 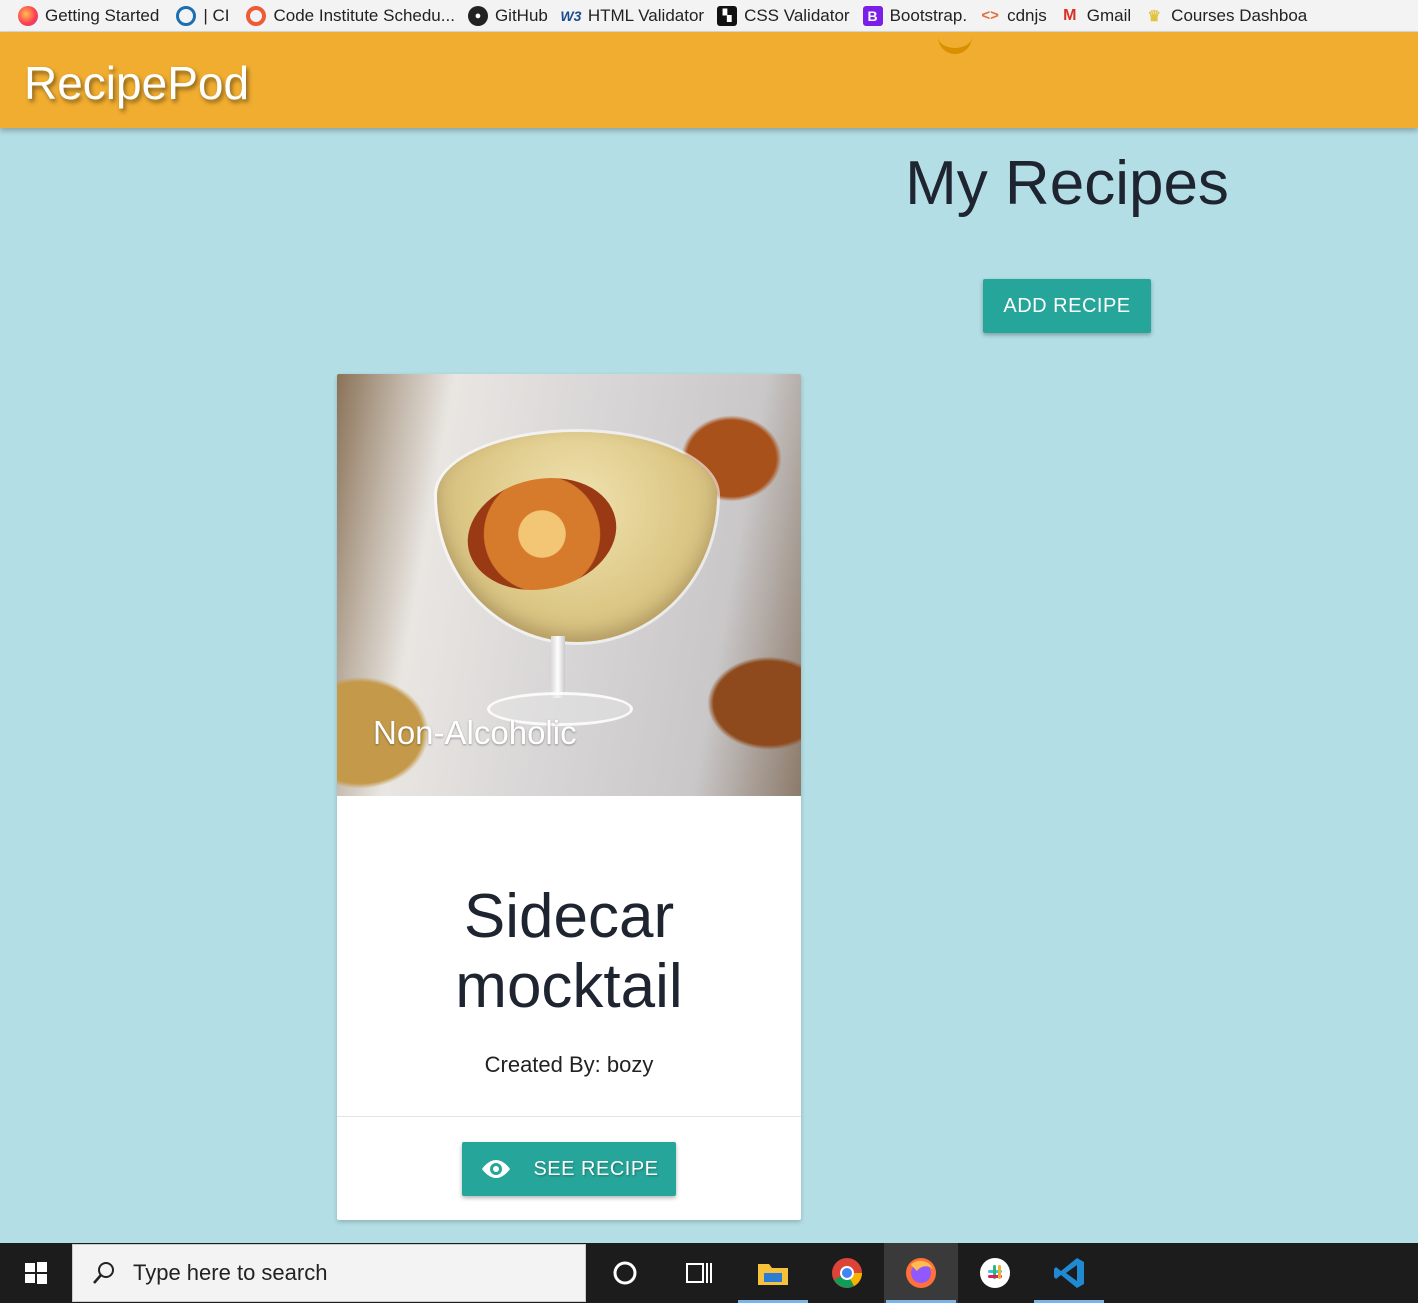 What do you see at coordinates (1239, 15) in the screenshot?
I see `bookmark-label: Courses Dashboa` at bounding box center [1239, 15].